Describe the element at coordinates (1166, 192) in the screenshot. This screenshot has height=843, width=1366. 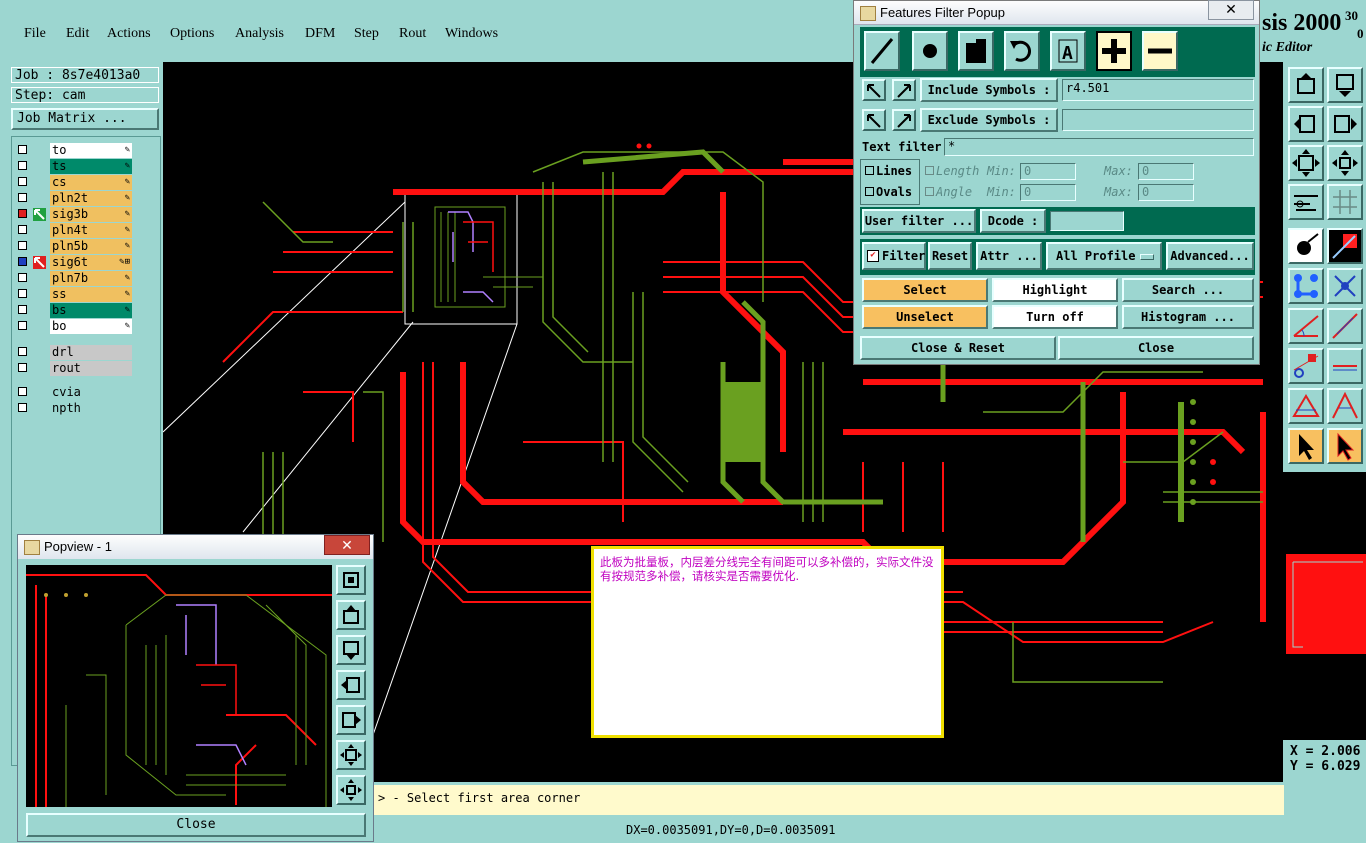
I see `angle-max-input: 0` at that location.